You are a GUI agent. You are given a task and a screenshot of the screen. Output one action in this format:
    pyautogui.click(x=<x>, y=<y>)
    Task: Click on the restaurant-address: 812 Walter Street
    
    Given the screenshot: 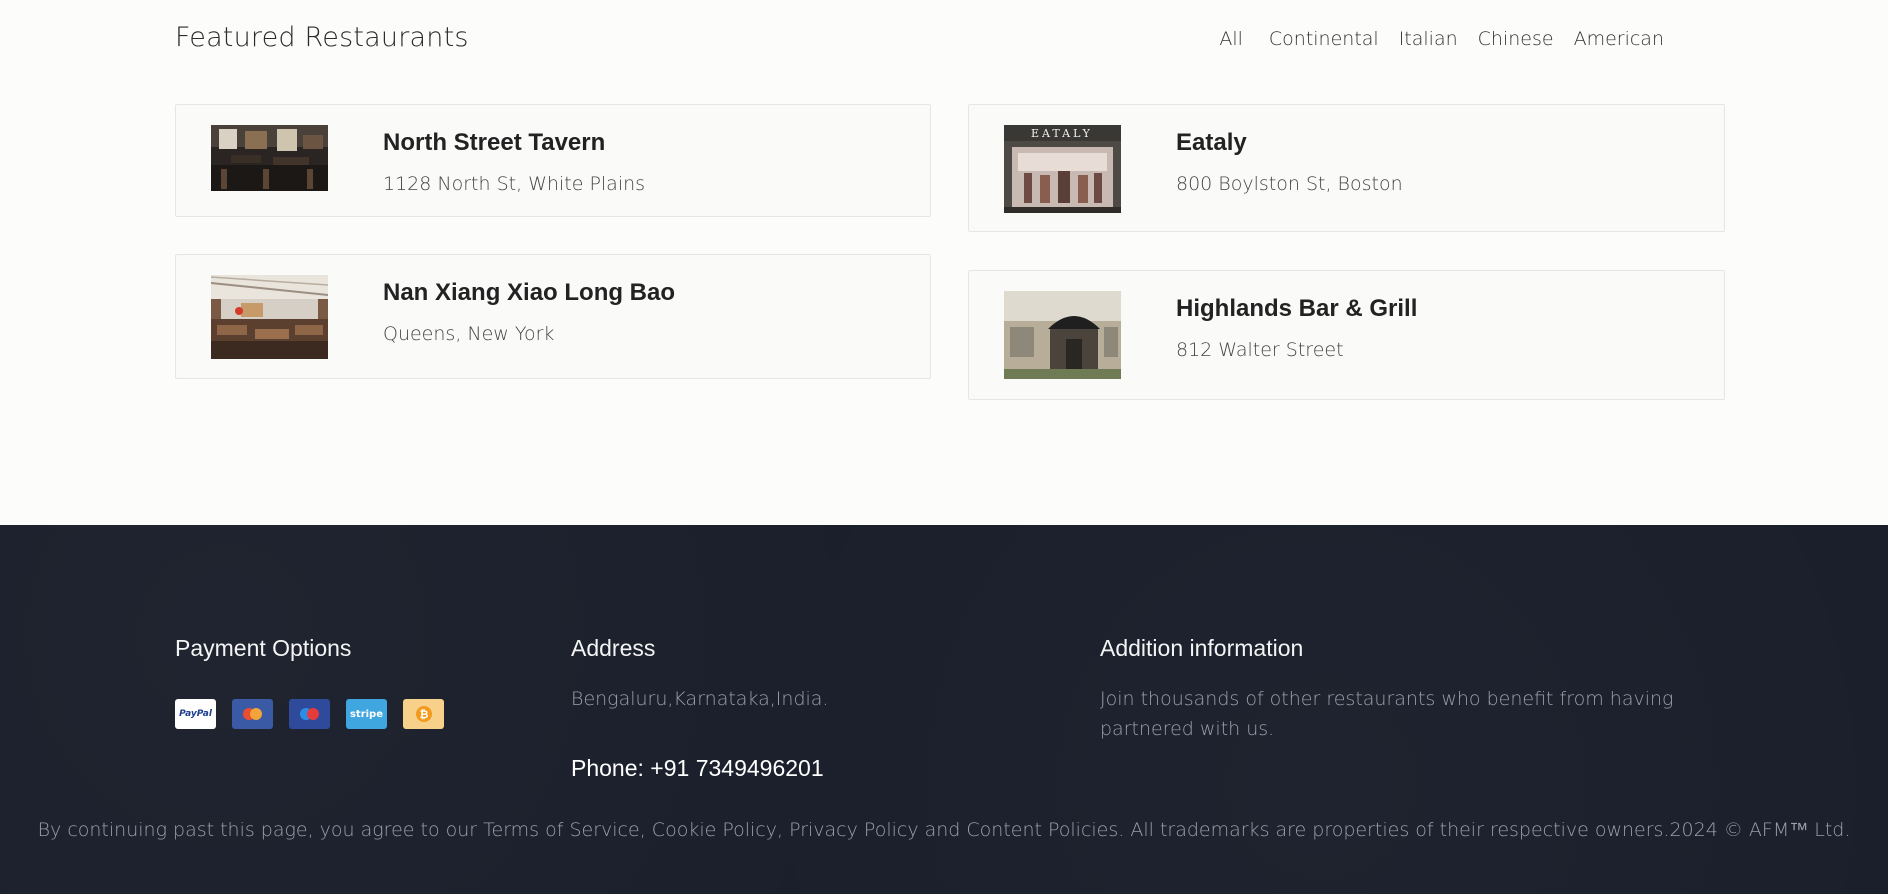 What is the action you would take?
    pyautogui.click(x=1260, y=350)
    